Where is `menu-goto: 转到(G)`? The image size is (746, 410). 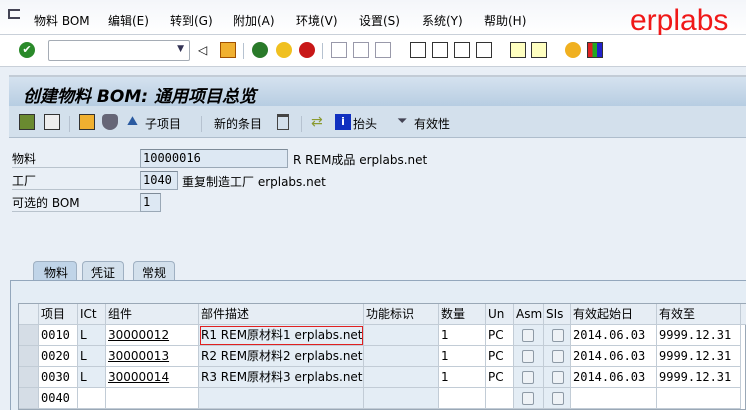
menu-goto: 转到(G) is located at coordinates (191, 20).